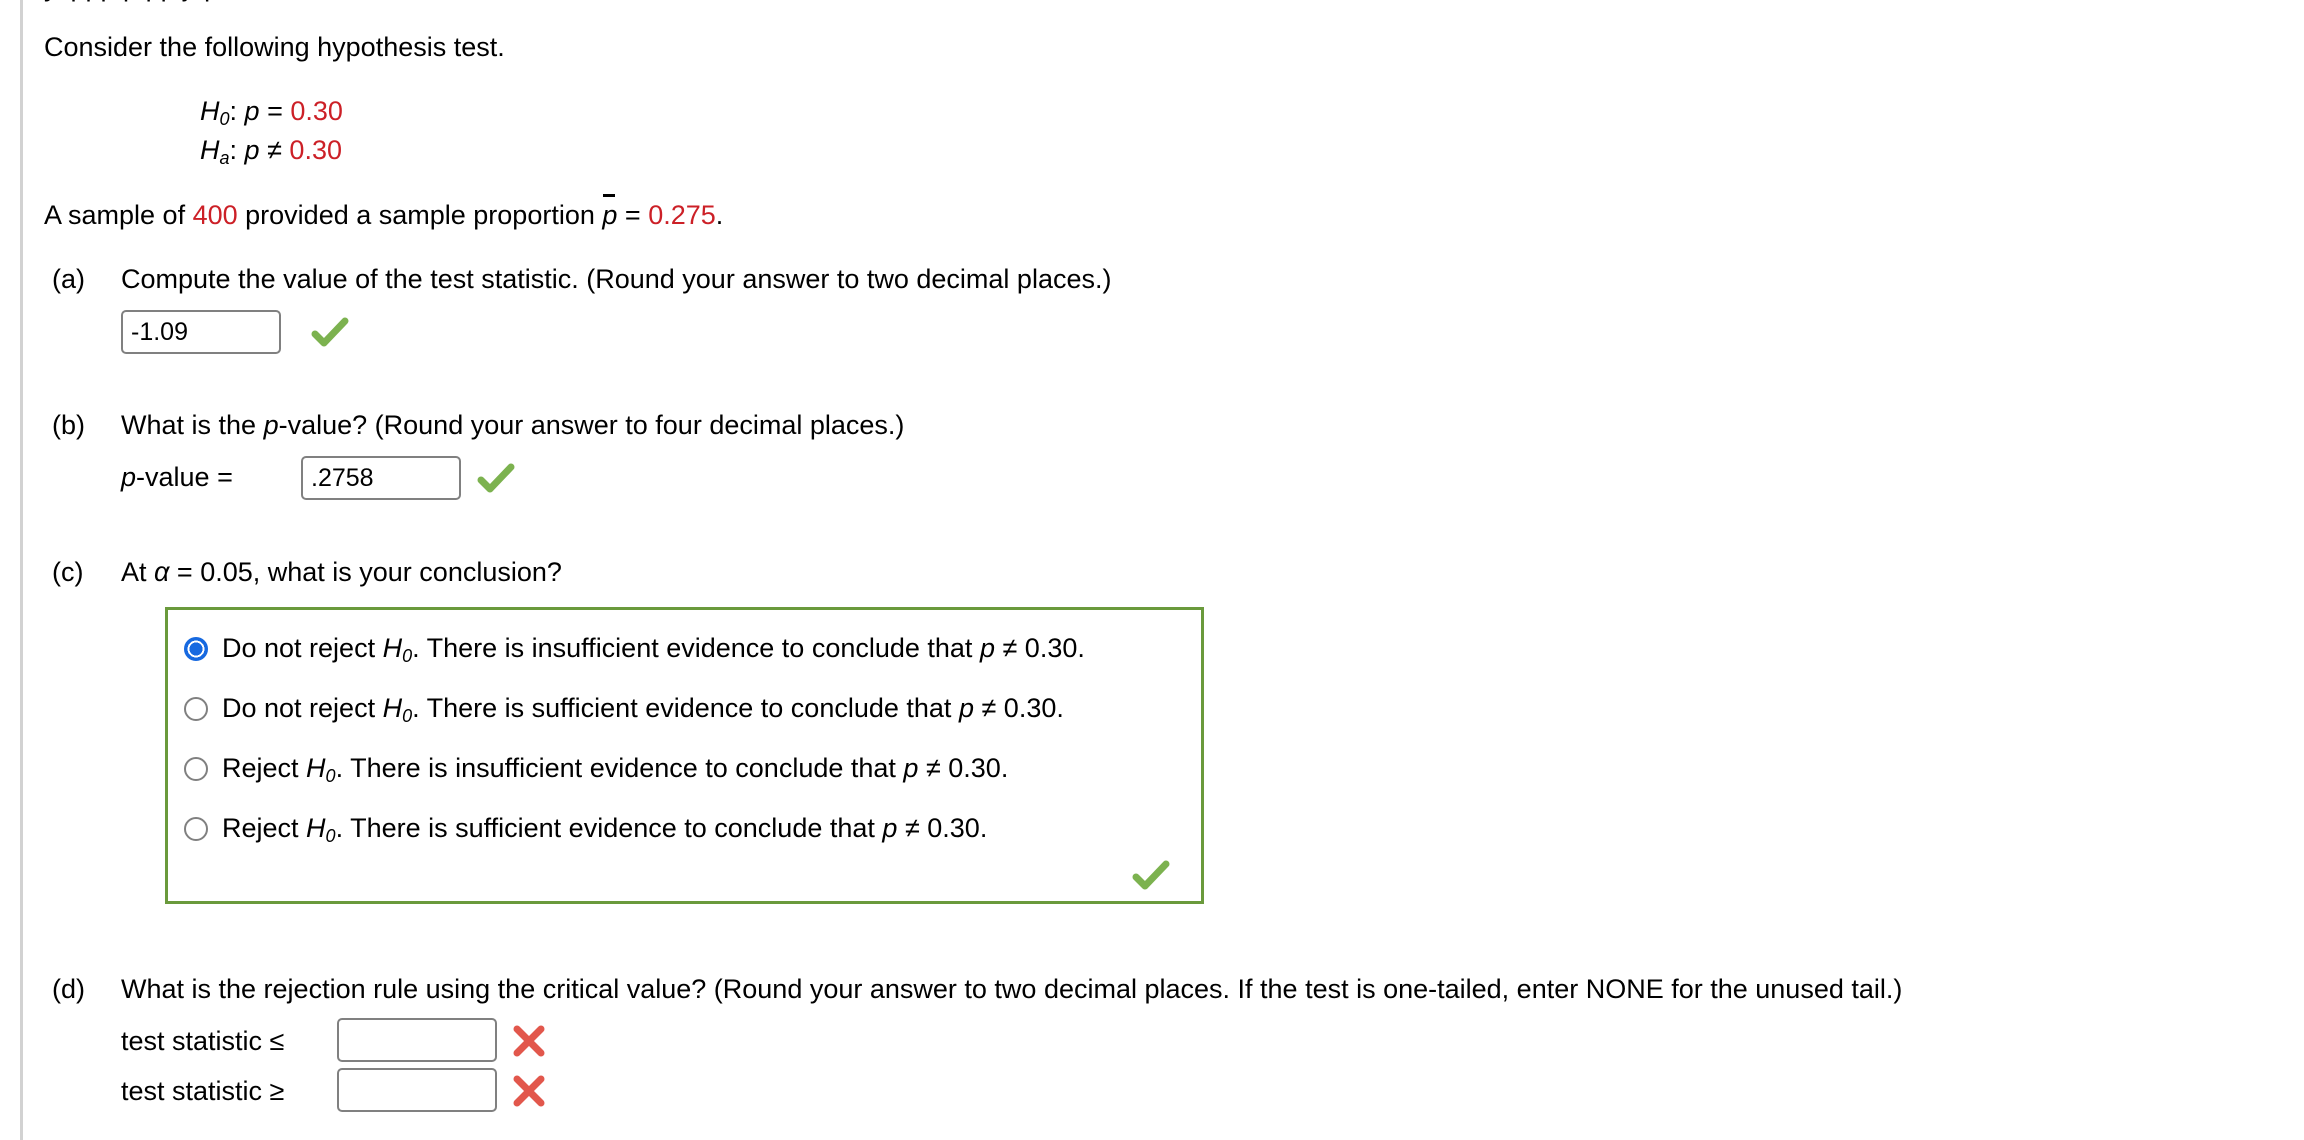 The width and height of the screenshot is (2304, 1140). Describe the element at coordinates (1054, 648) in the screenshot. I see `opt0-val: 0.30.` at that location.